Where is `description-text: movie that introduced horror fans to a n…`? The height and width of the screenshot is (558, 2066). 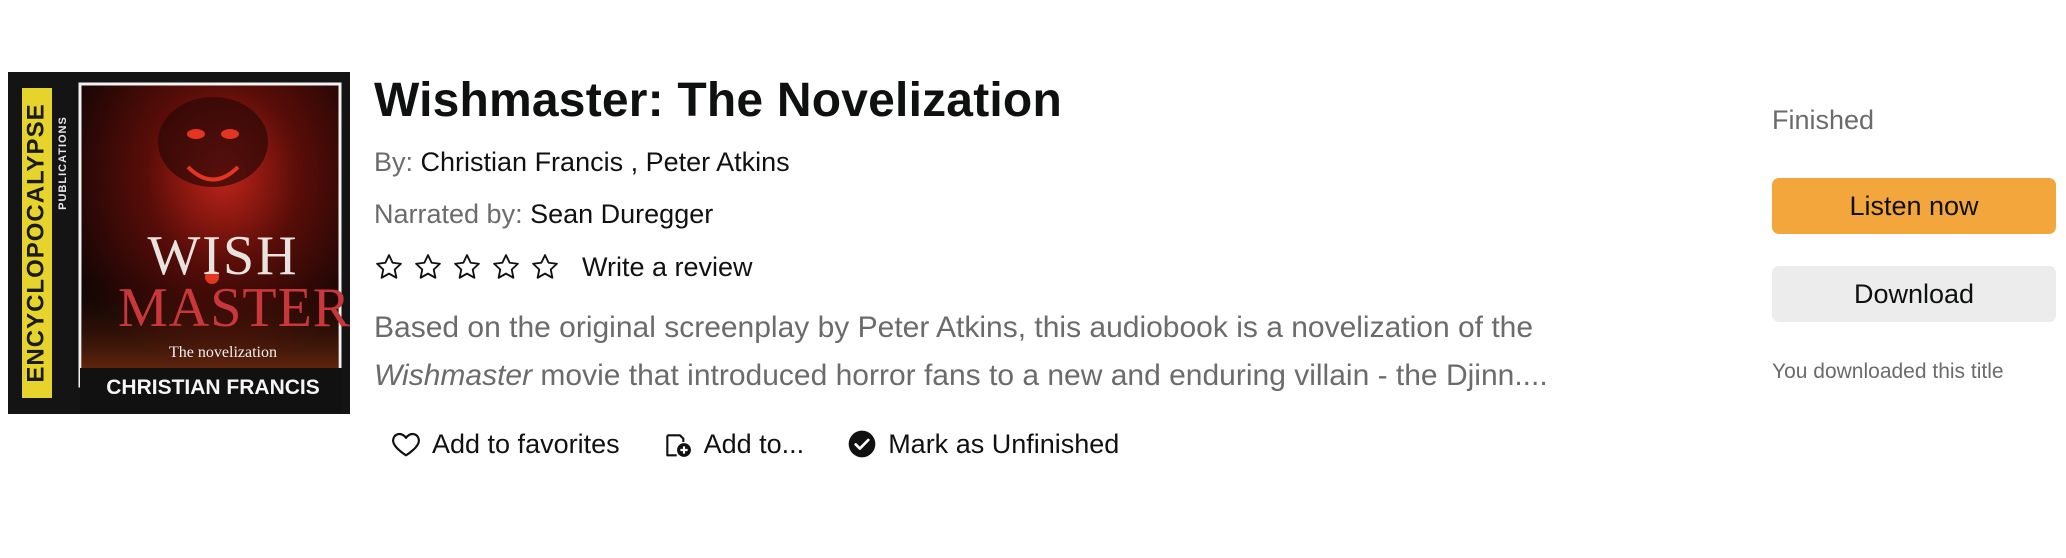
description-text: movie that introduced horror fans to a n… is located at coordinates (1040, 375).